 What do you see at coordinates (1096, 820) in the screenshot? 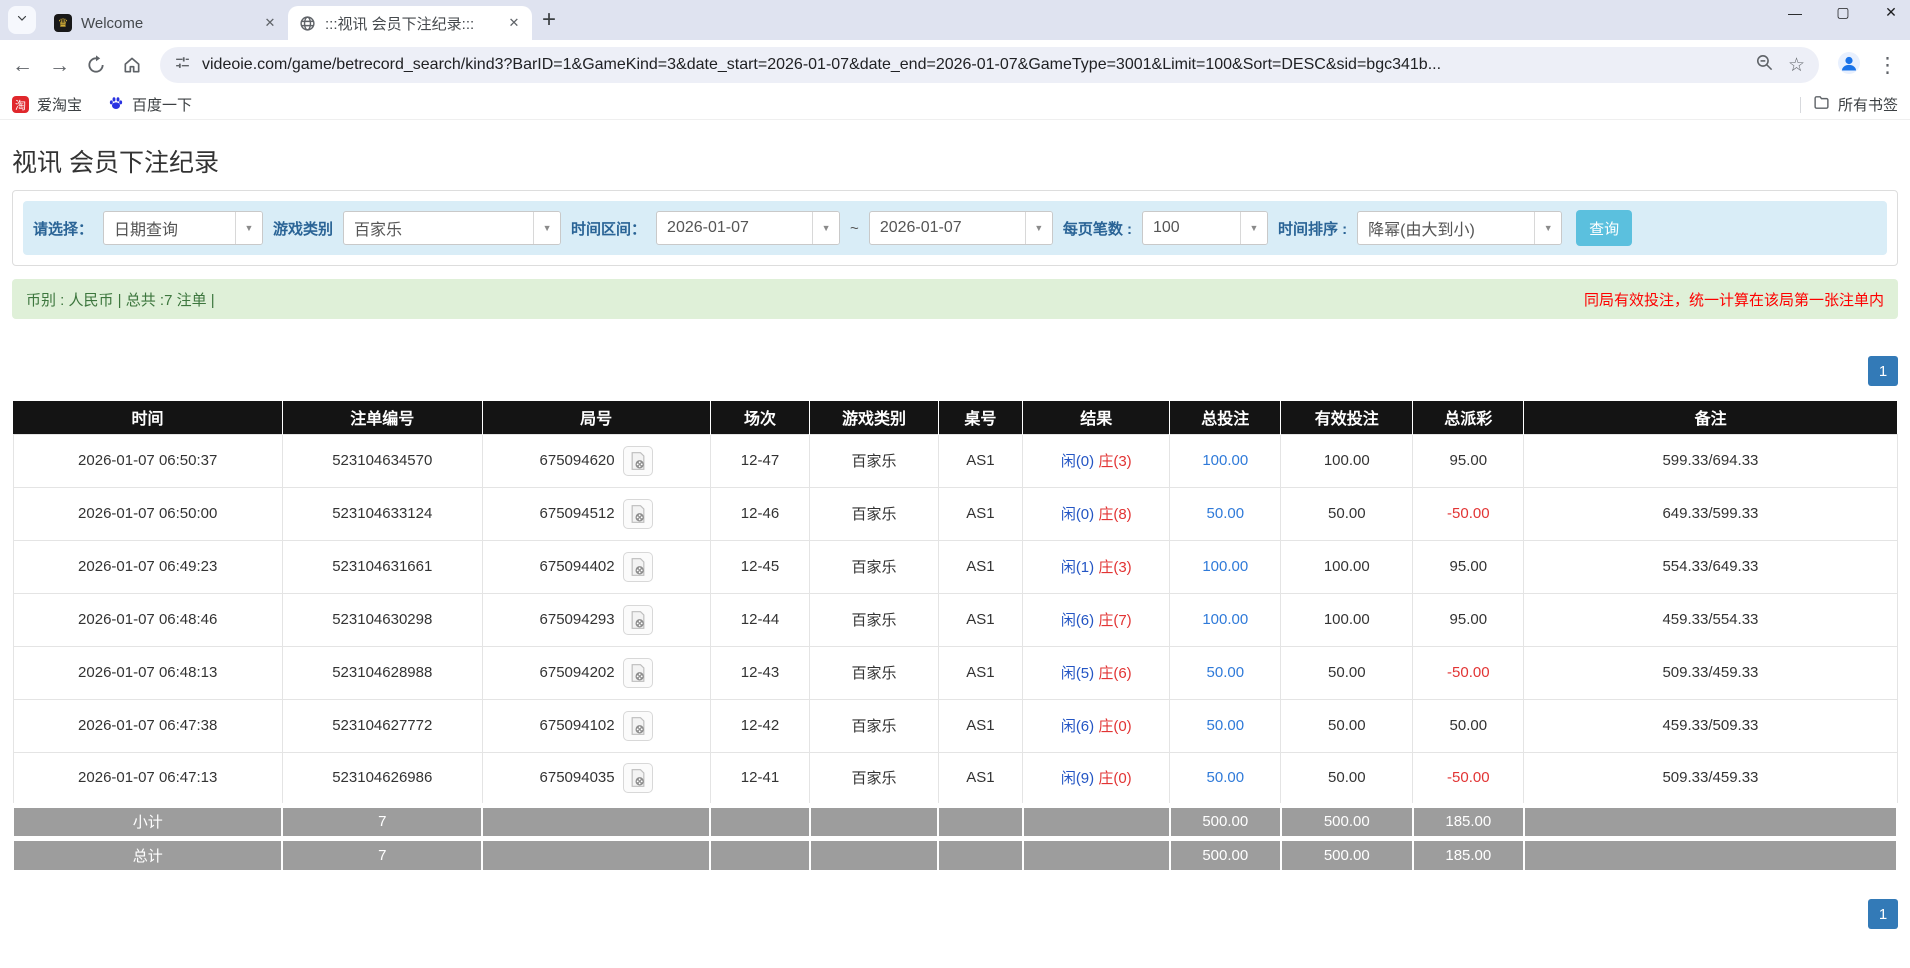
I see `subtotal-row-empty-result` at bounding box center [1096, 820].